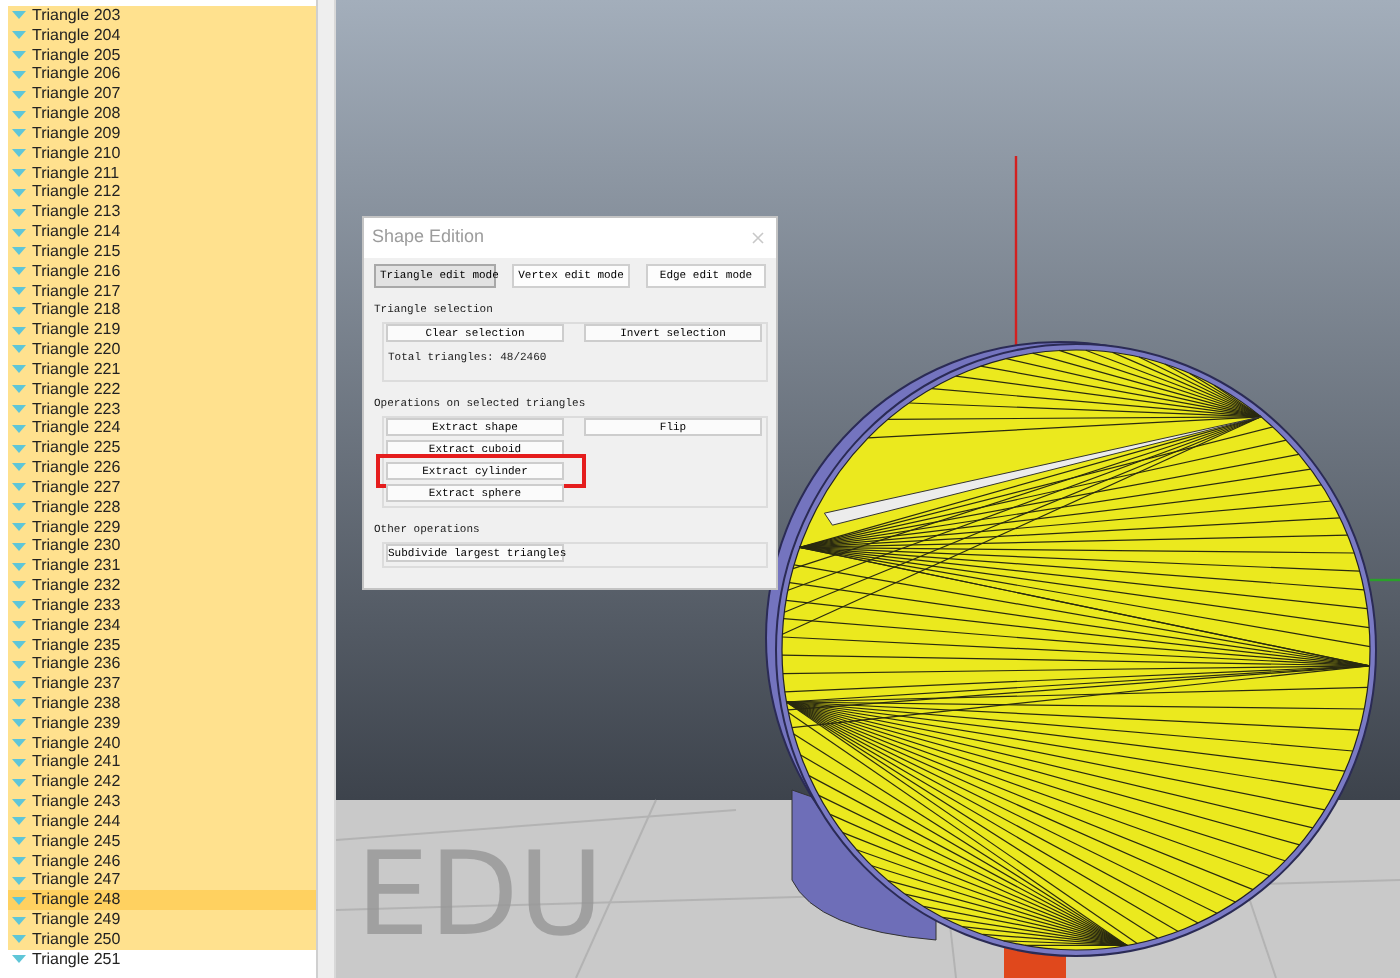 The height and width of the screenshot is (978, 1400). I want to click on tree-item: Triangle 223, so click(162, 409).